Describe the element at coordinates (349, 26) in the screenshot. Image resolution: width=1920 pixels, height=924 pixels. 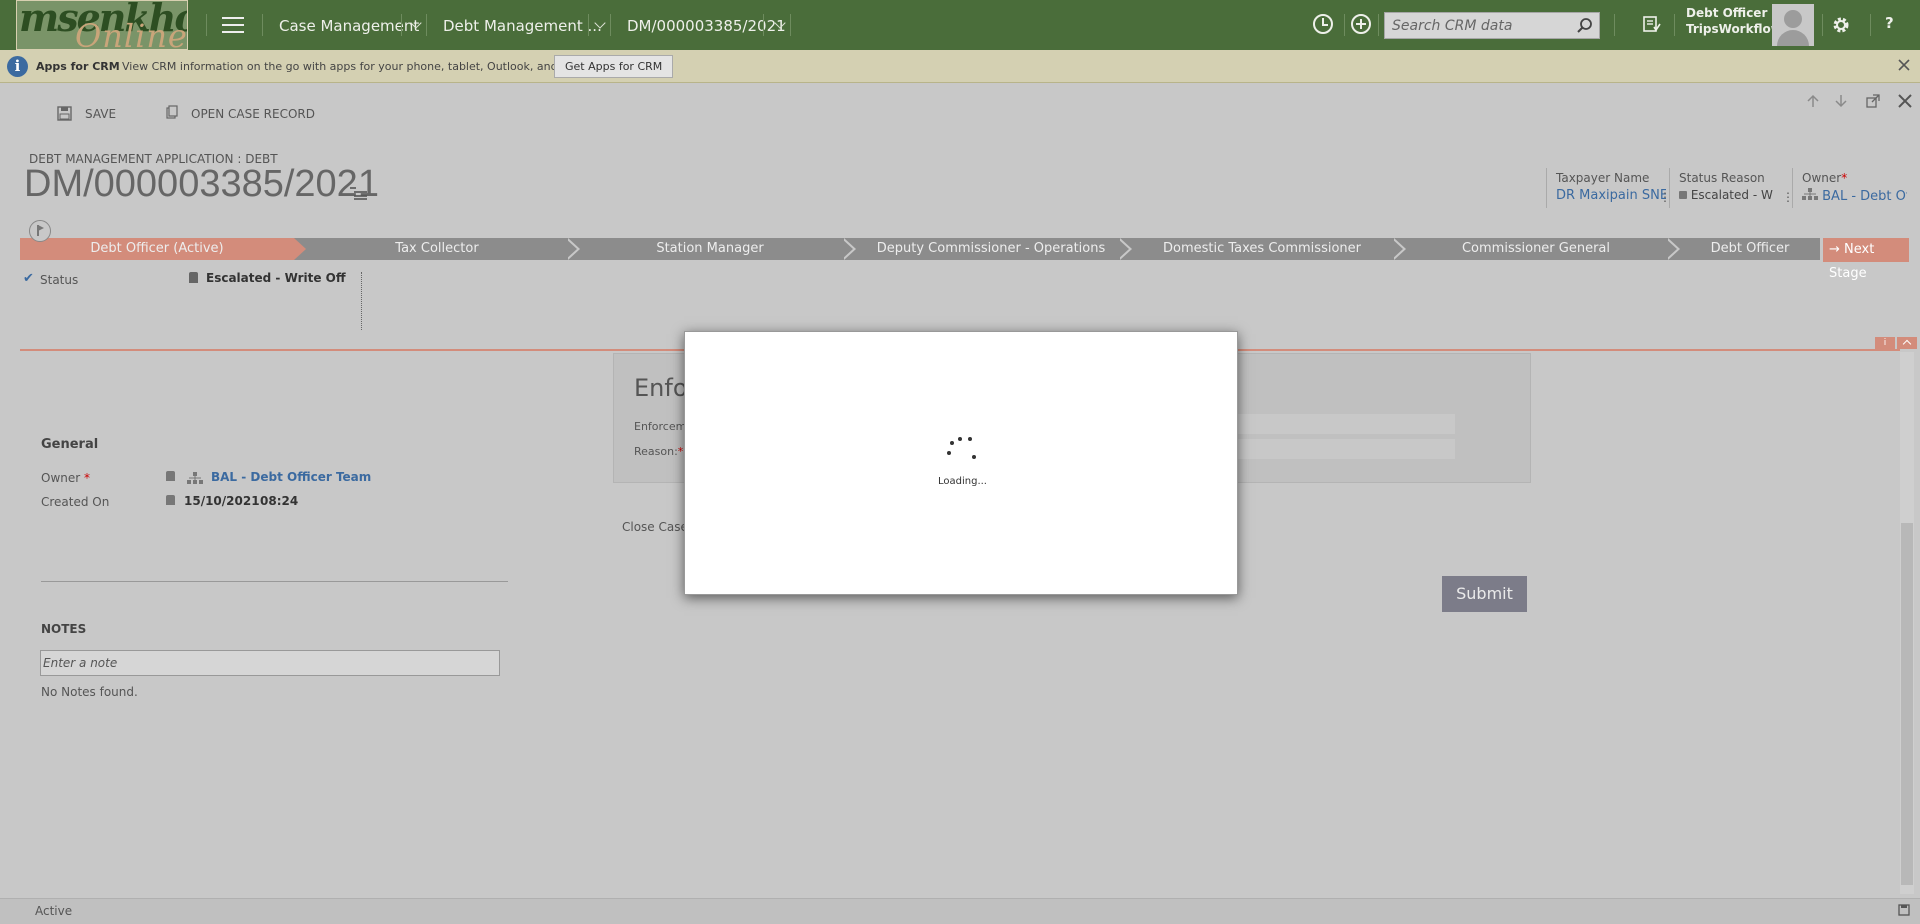
I see `breadcrumb-case-management: Case Management` at that location.